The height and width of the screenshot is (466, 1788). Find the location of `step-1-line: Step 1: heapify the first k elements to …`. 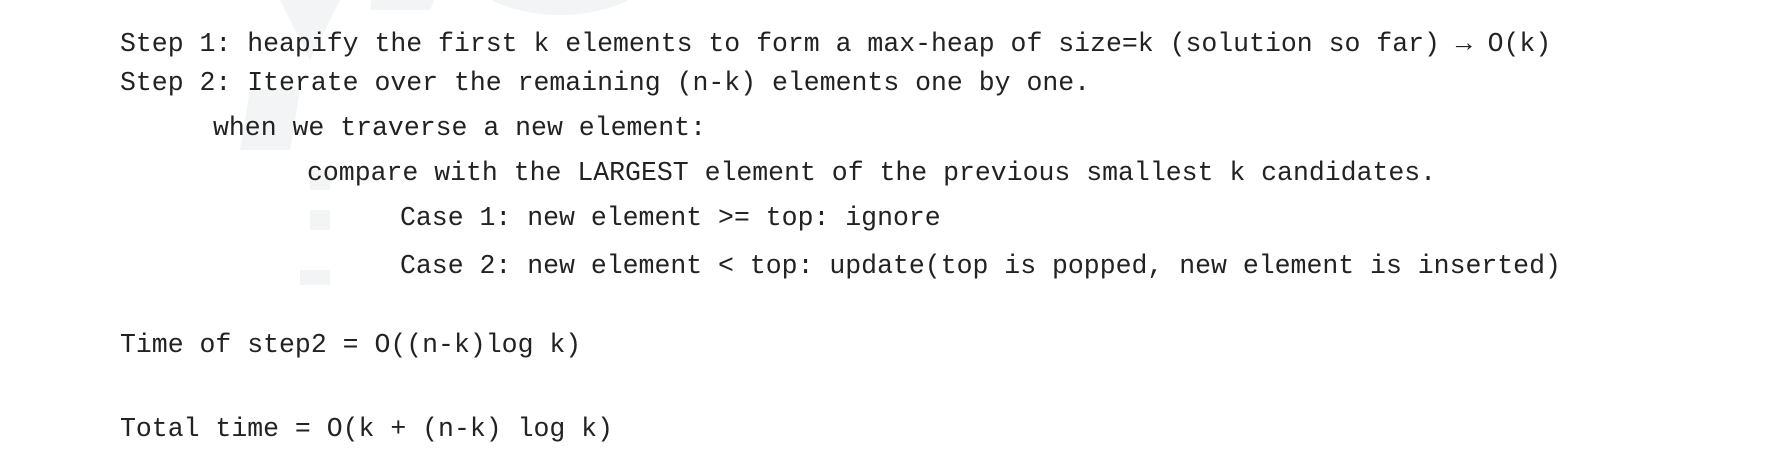

step-1-line: Step 1: heapify the first k elements to … is located at coordinates (836, 44).